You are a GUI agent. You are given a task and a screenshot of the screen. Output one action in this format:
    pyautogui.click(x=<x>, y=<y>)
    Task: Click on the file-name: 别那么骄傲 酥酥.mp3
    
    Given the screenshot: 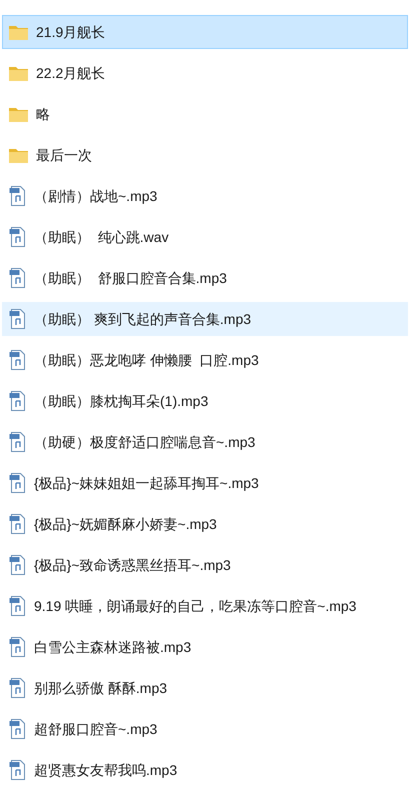 What is the action you would take?
    pyautogui.click(x=101, y=688)
    